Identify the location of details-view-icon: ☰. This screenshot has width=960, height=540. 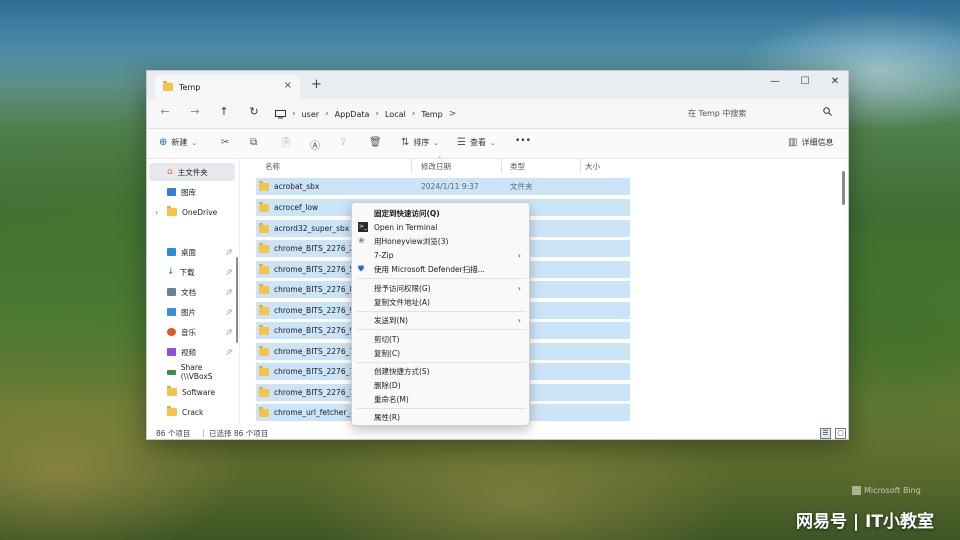
(825, 433).